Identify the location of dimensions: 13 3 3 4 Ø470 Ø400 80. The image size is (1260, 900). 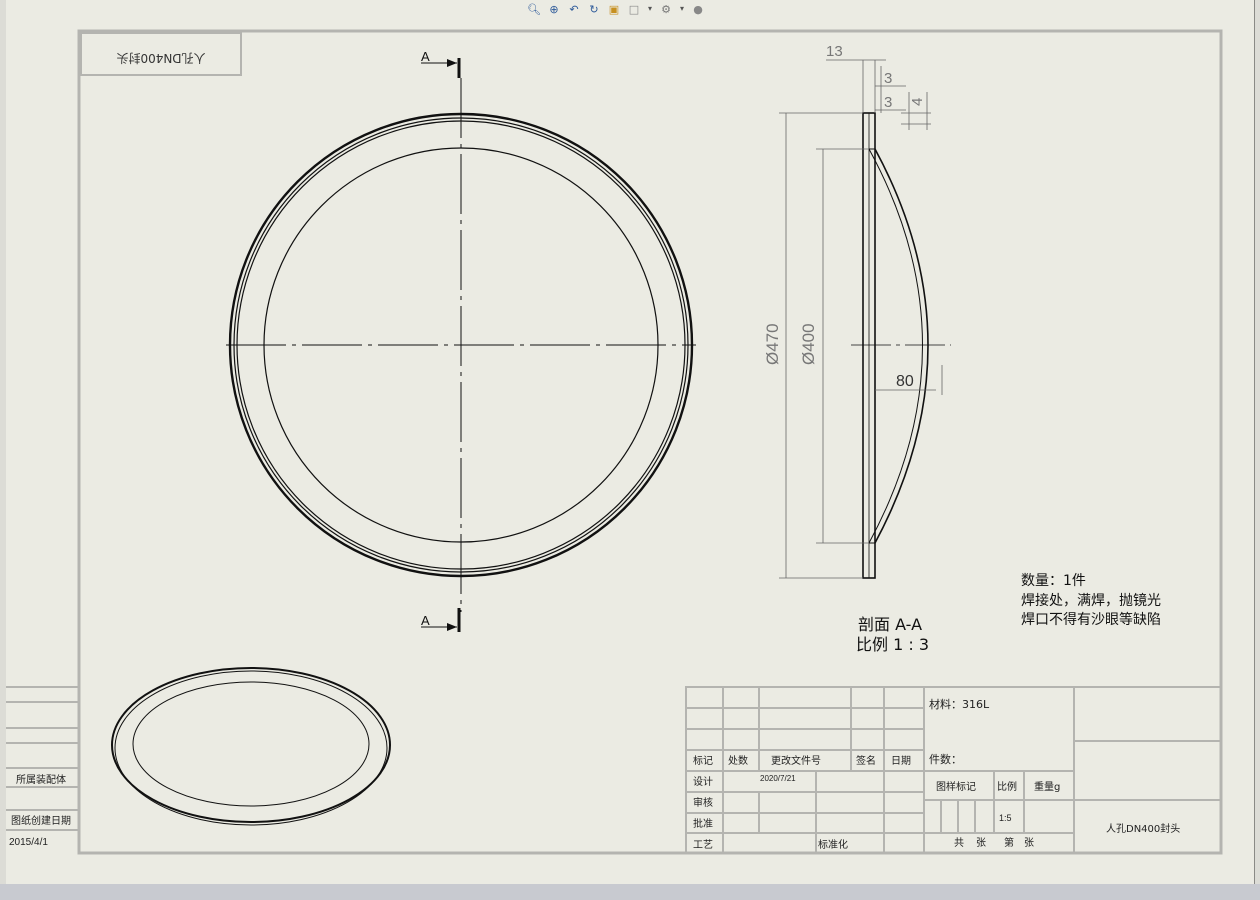
(853, 311).